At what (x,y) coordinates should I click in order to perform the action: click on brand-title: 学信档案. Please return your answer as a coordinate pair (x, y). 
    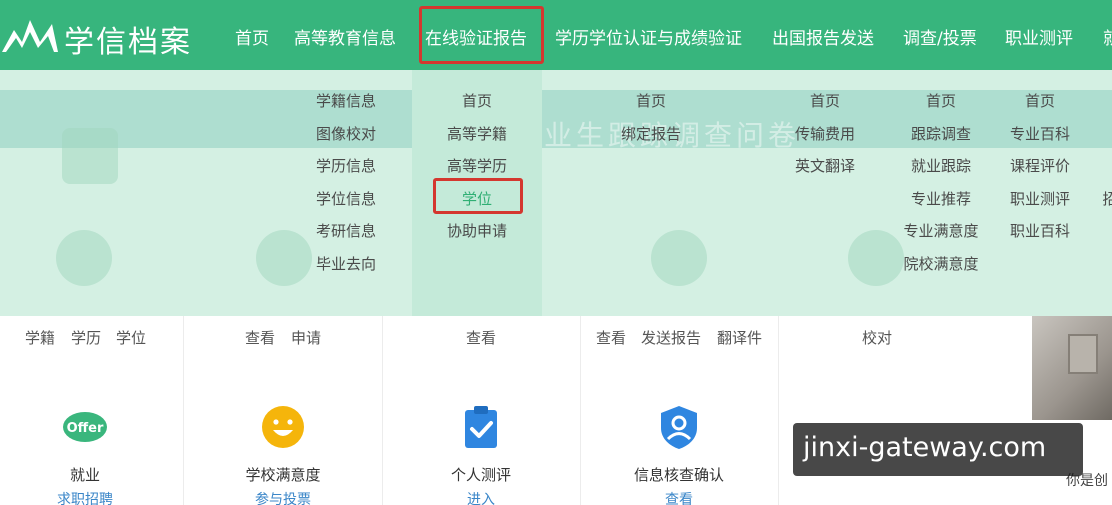
    Looking at the image, I should click on (128, 39).